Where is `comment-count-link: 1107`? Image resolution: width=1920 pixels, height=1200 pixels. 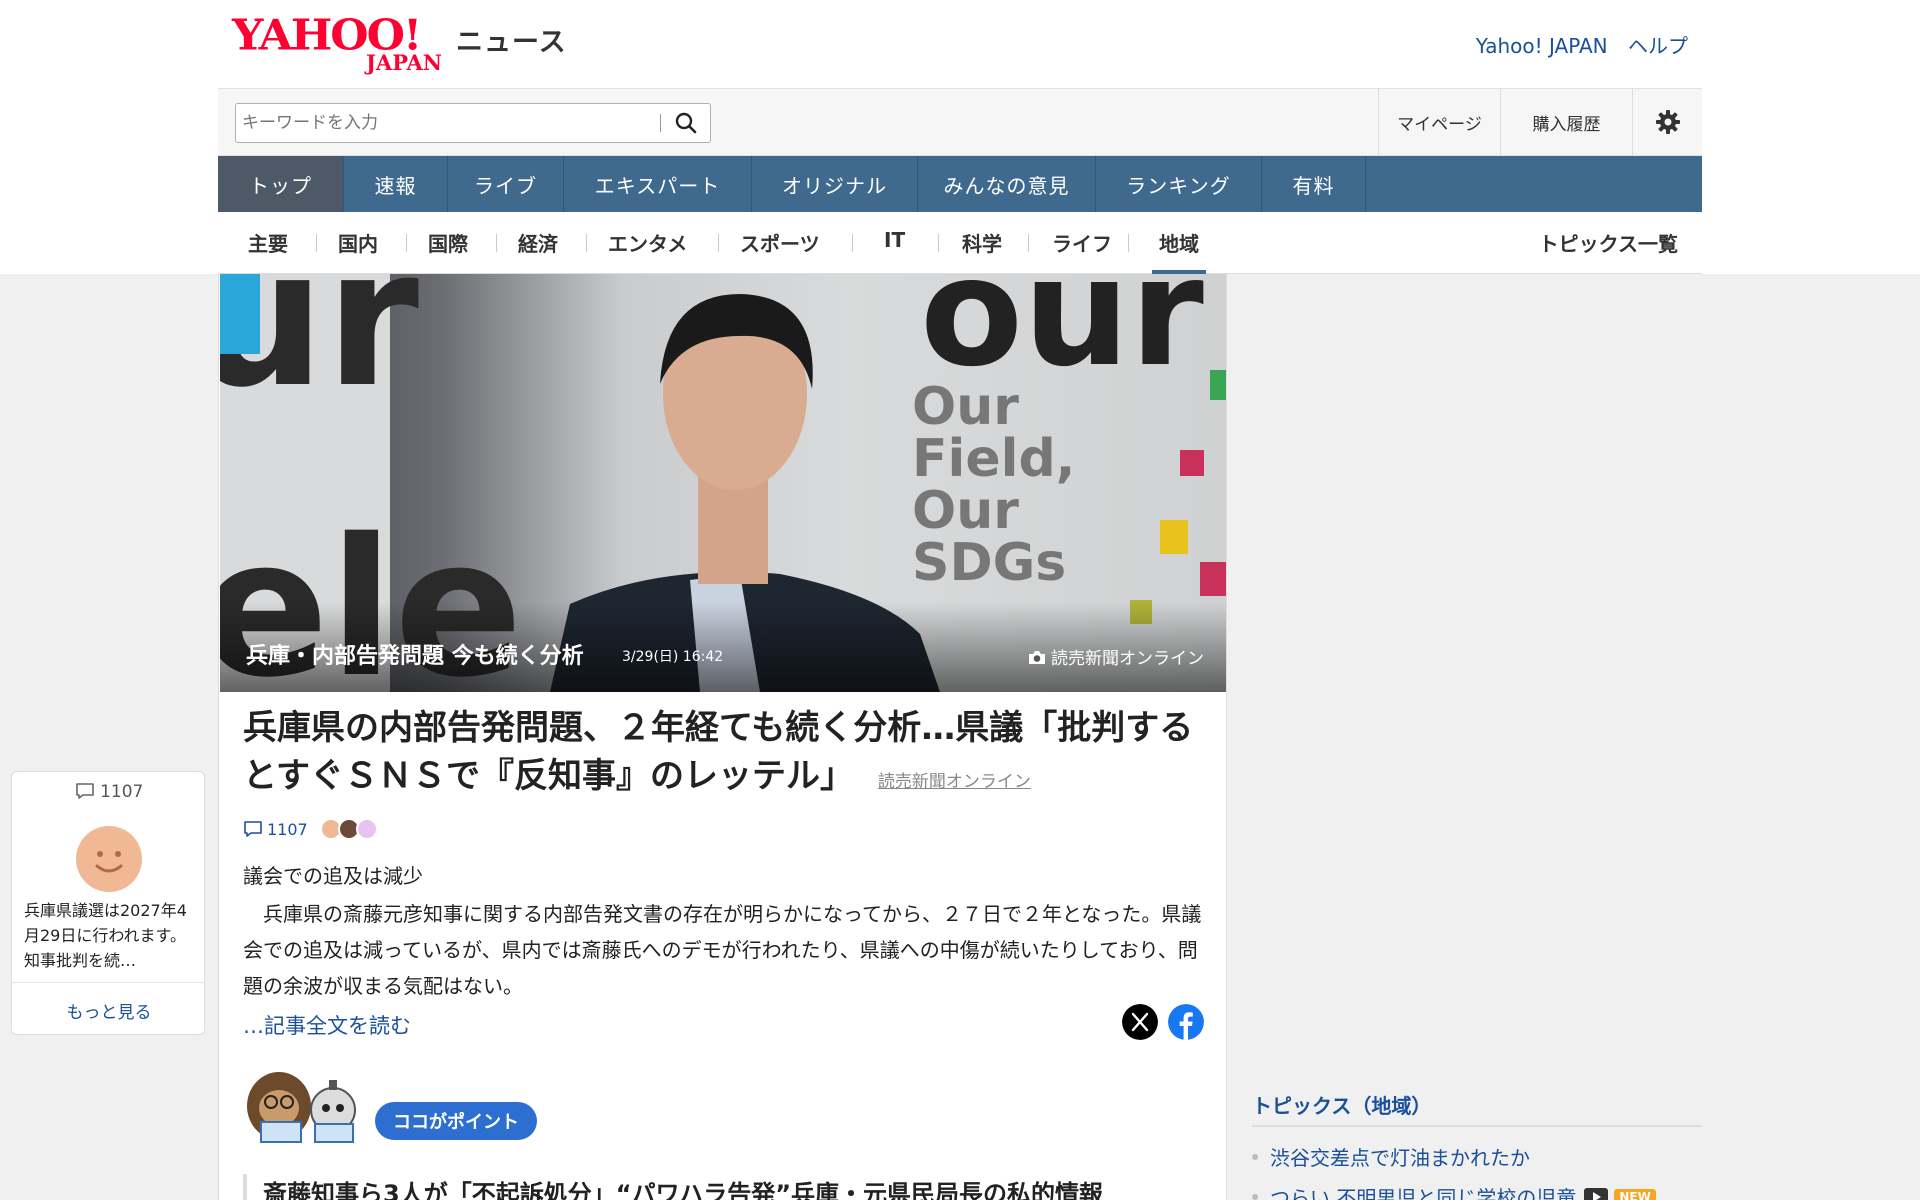
comment-count-link: 1107 is located at coordinates (287, 829).